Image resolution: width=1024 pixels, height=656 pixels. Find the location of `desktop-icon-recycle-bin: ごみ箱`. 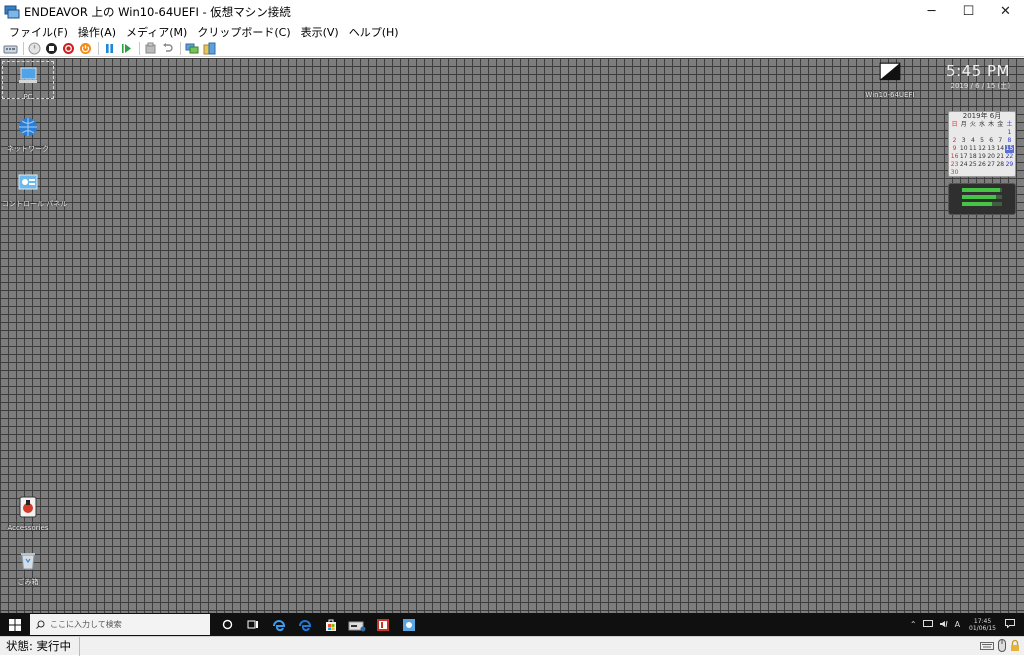

desktop-icon-recycle-bin: ごみ箱 is located at coordinates (28, 568).